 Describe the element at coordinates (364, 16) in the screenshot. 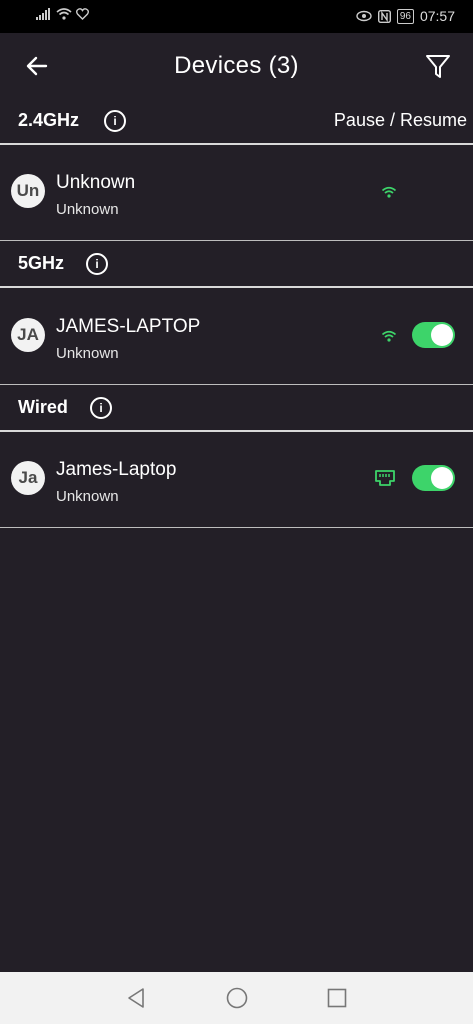

I see `eye-icon` at that location.